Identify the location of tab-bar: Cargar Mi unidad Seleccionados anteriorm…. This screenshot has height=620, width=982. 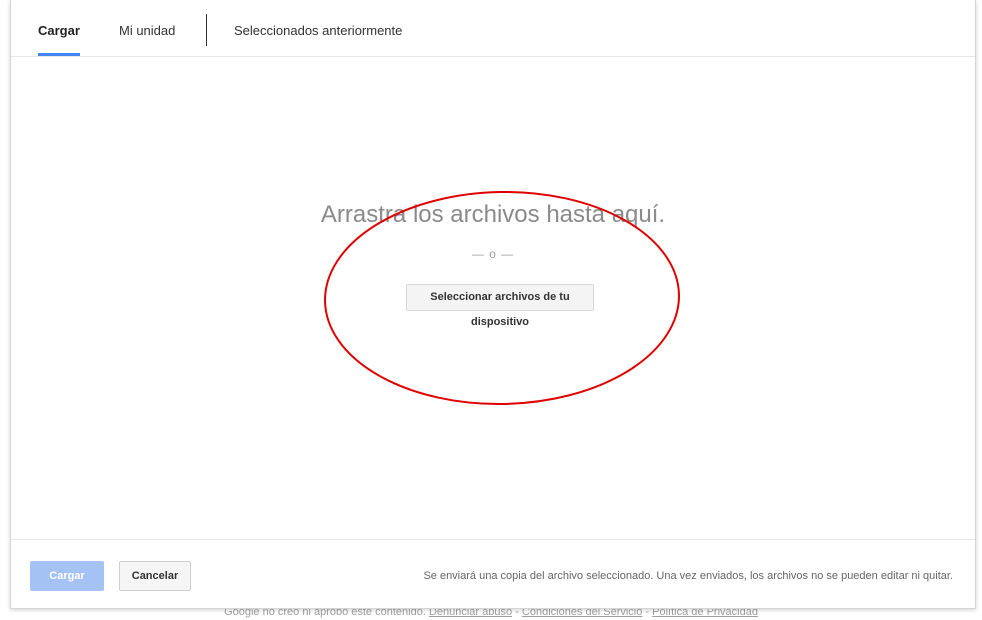
(493, 28).